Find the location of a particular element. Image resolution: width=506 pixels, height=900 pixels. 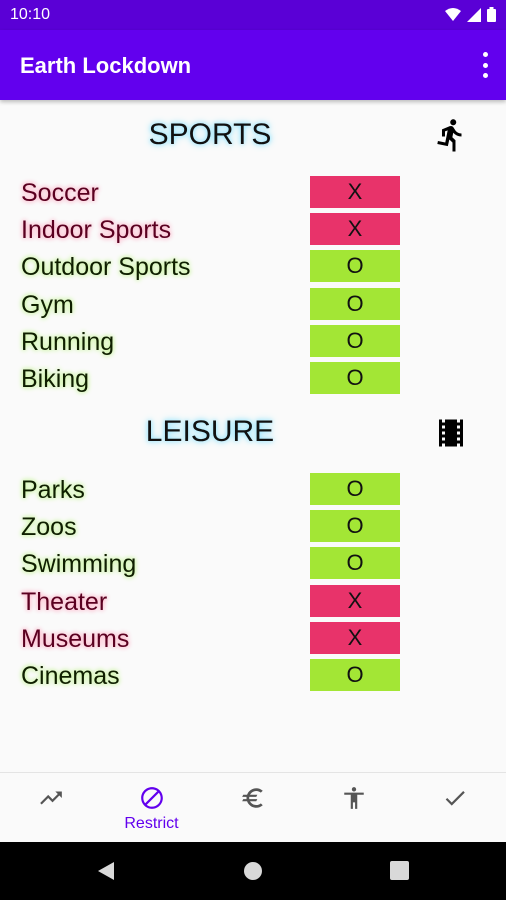

status-time: 10:10 is located at coordinates (30, 14).